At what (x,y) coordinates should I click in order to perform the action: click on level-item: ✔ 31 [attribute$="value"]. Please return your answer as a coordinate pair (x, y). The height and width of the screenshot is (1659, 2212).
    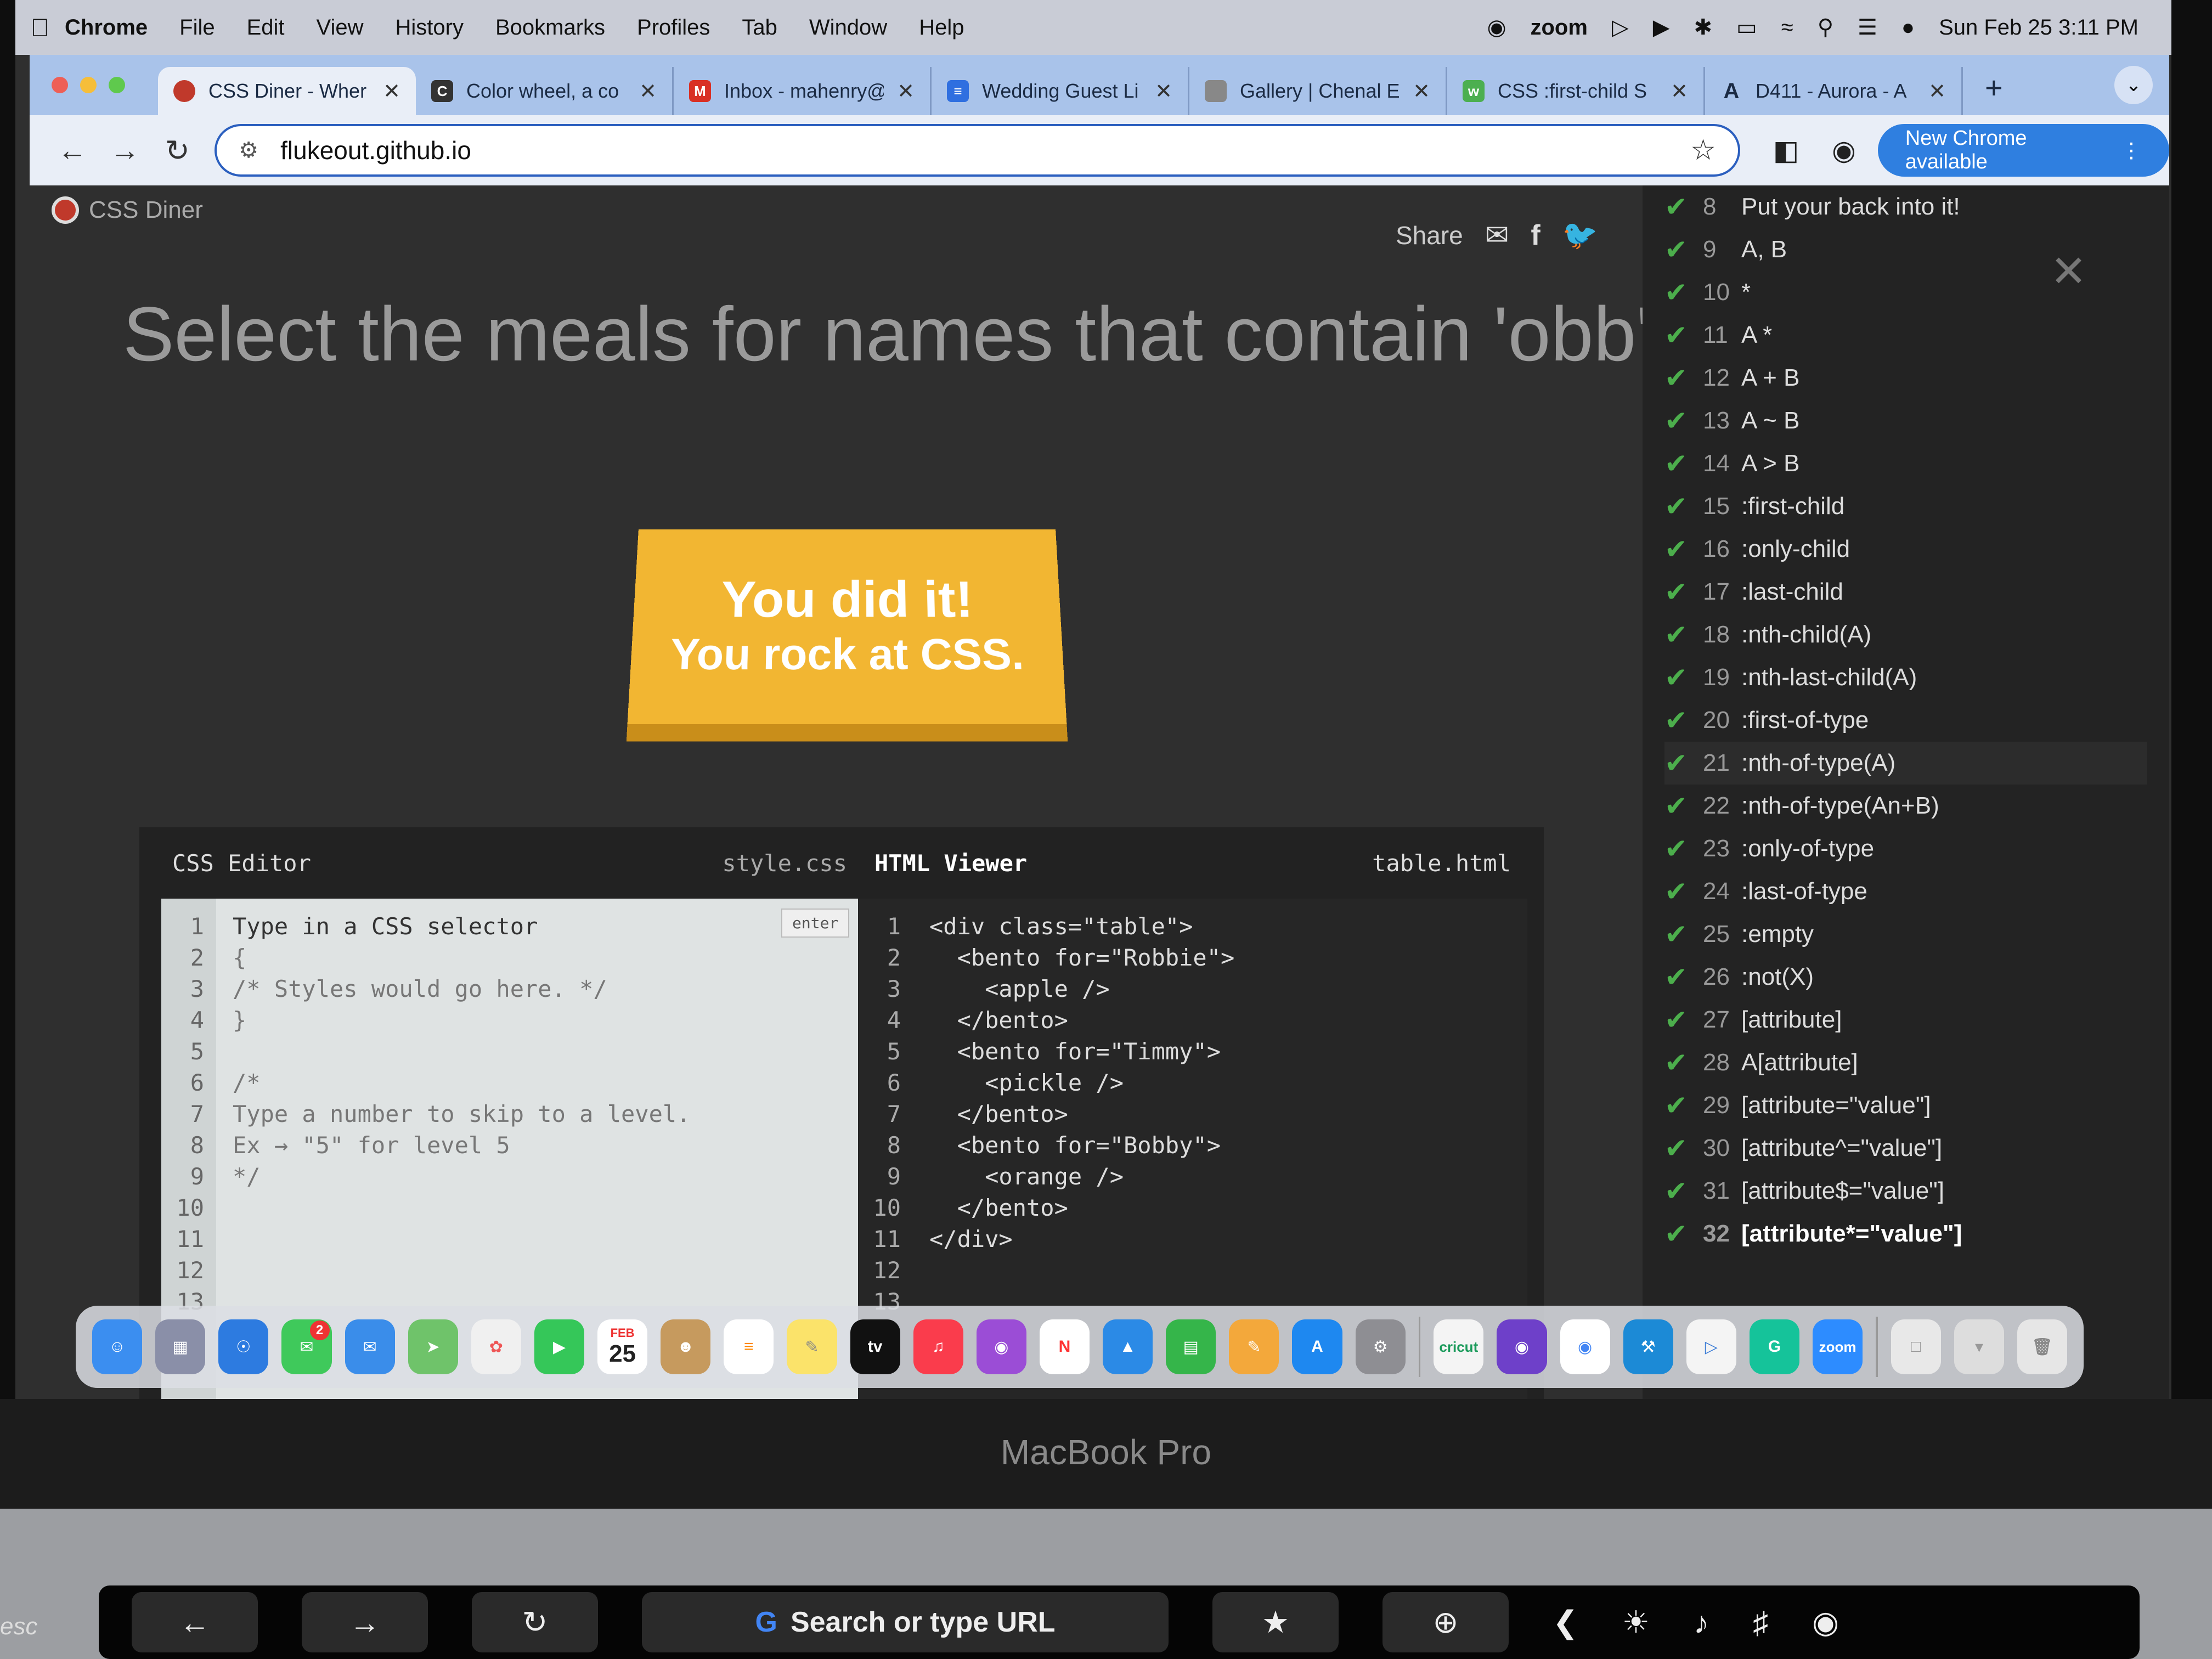
    Looking at the image, I should click on (1804, 1191).